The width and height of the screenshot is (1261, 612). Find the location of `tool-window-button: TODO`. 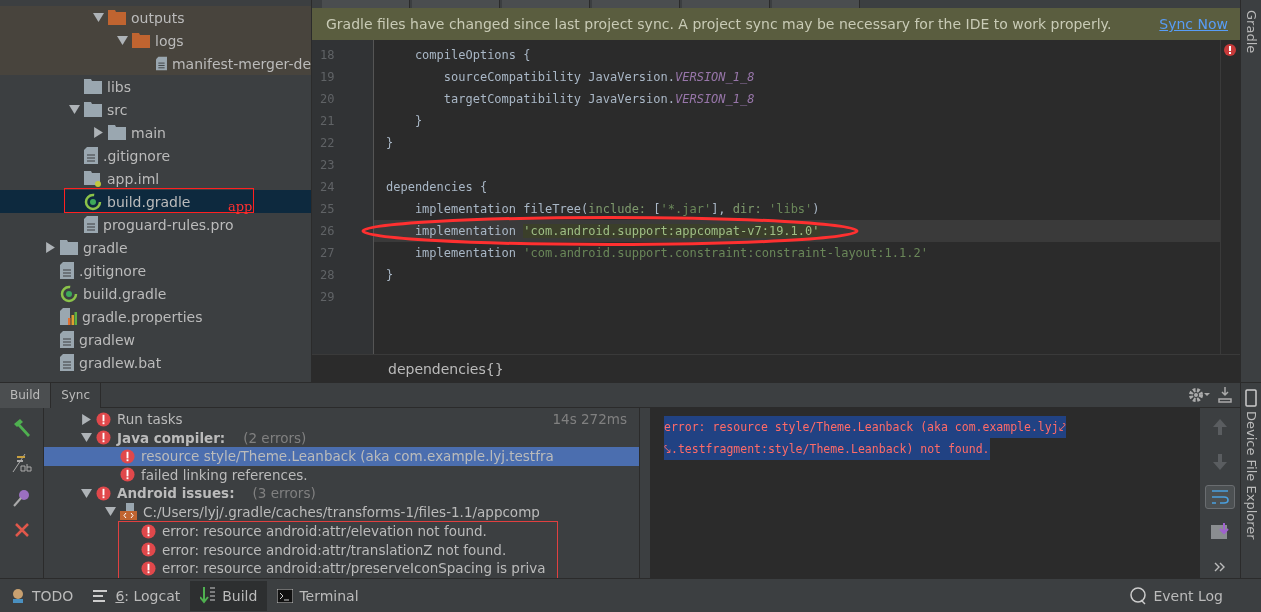

tool-window-button: TODO is located at coordinates (42, 595).